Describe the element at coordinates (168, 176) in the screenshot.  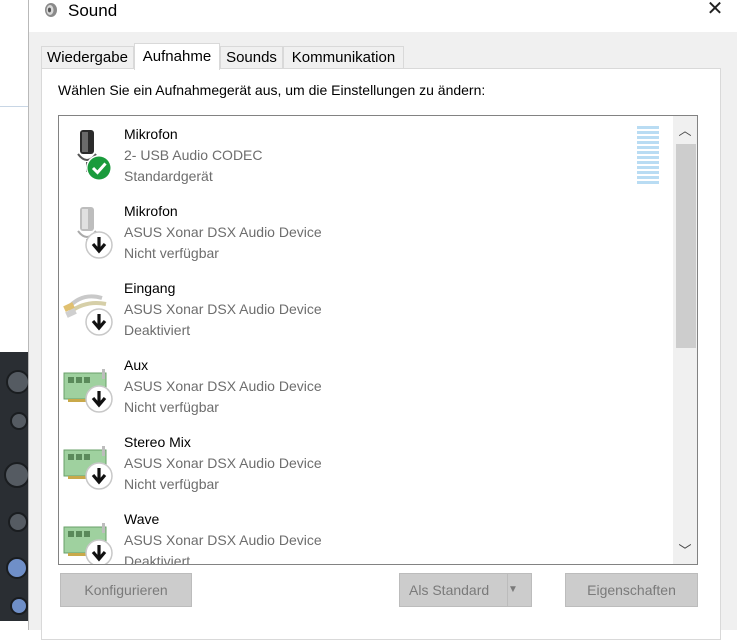
I see `device-status: Standardgerät` at that location.